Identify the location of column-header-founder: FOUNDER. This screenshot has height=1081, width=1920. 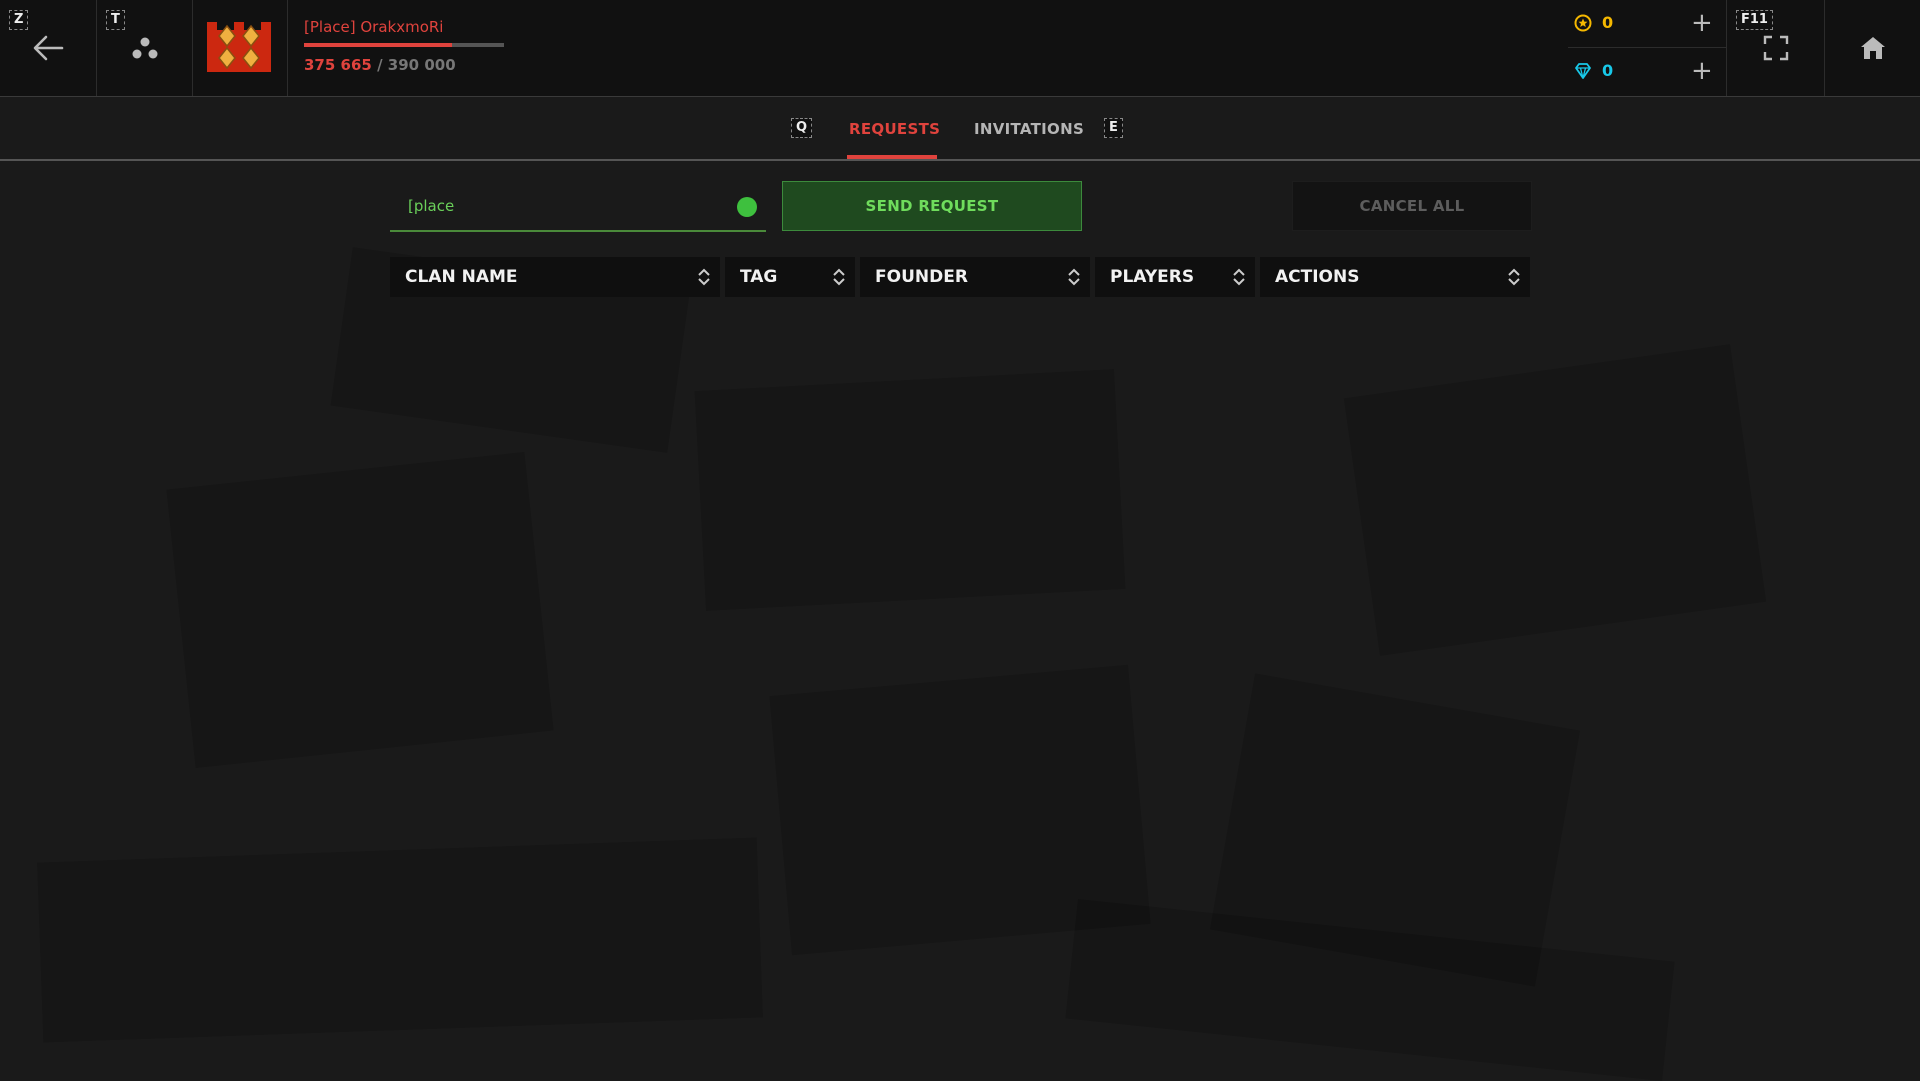
(975, 277).